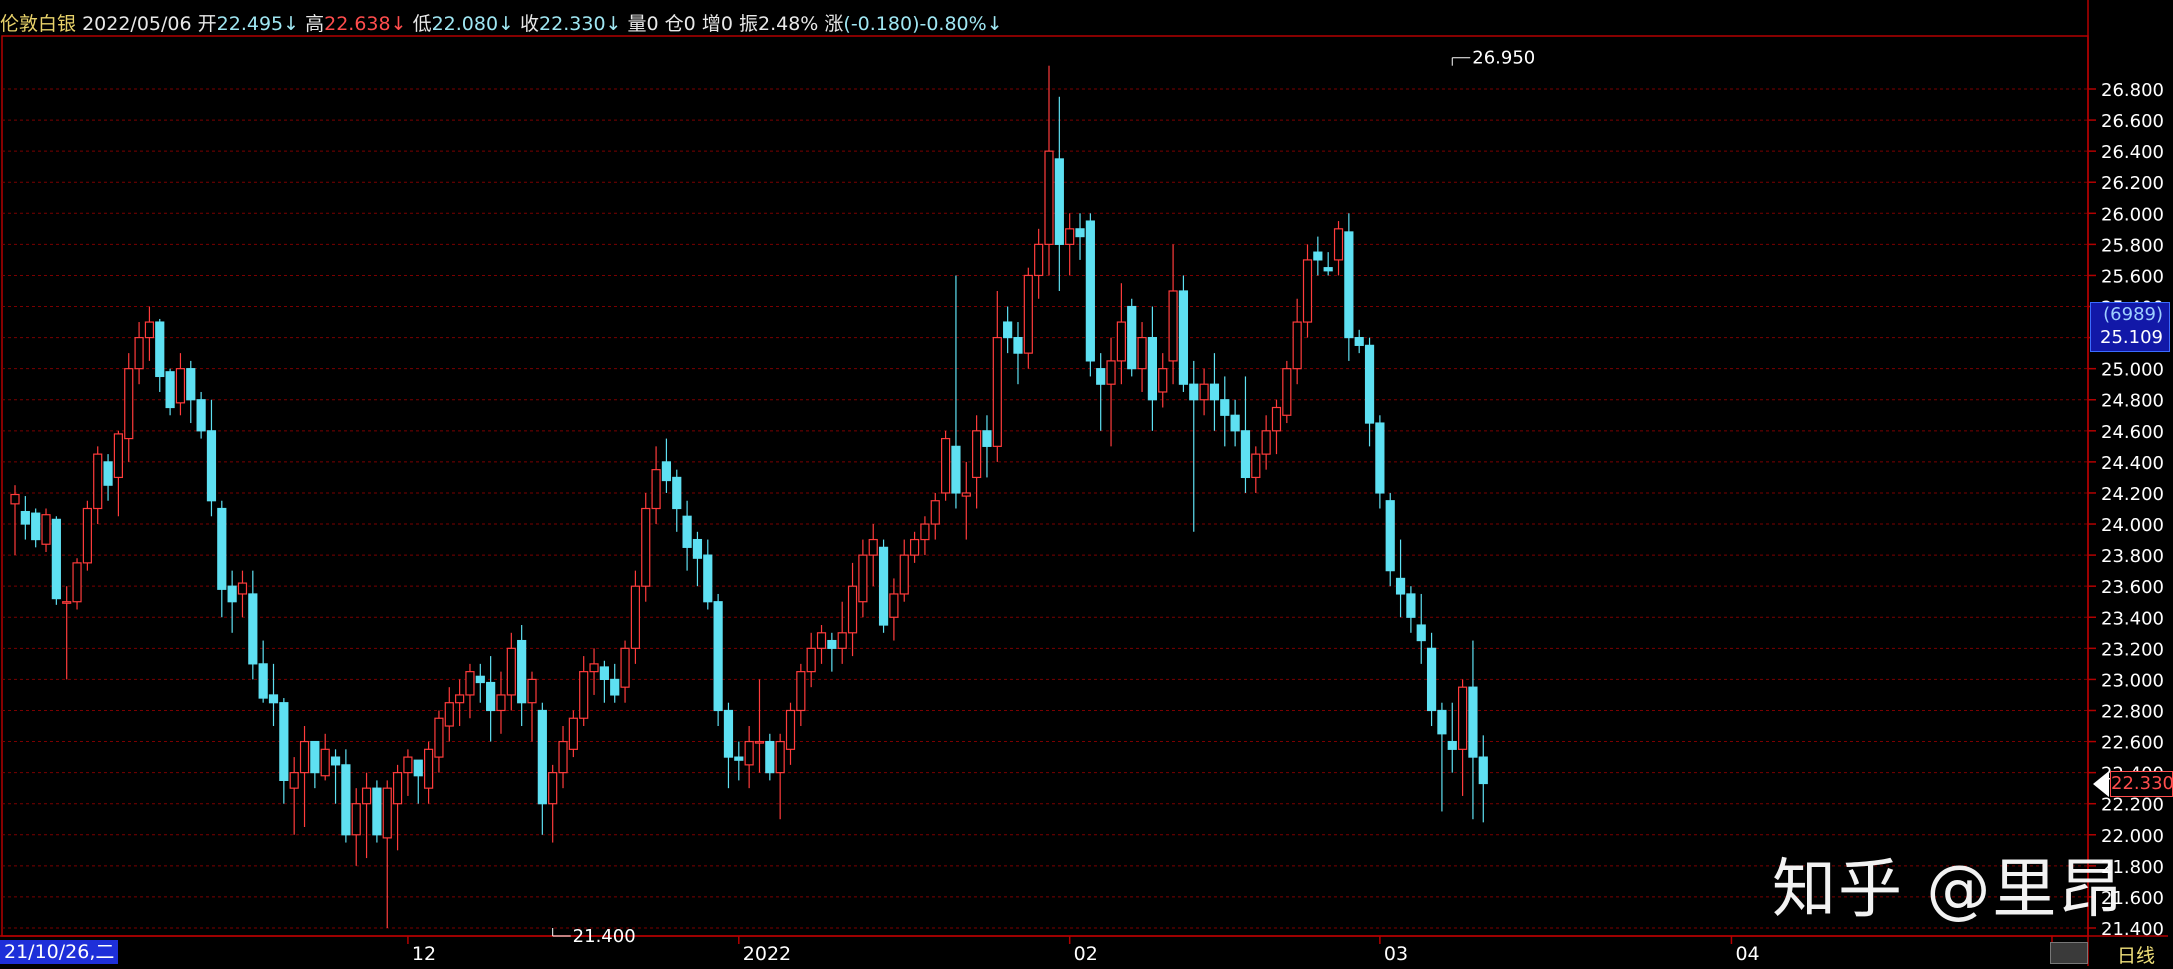 The height and width of the screenshot is (969, 2173). Describe the element at coordinates (2141, 784) in the screenshot. I see `last-price-tag: 22.330` at that location.